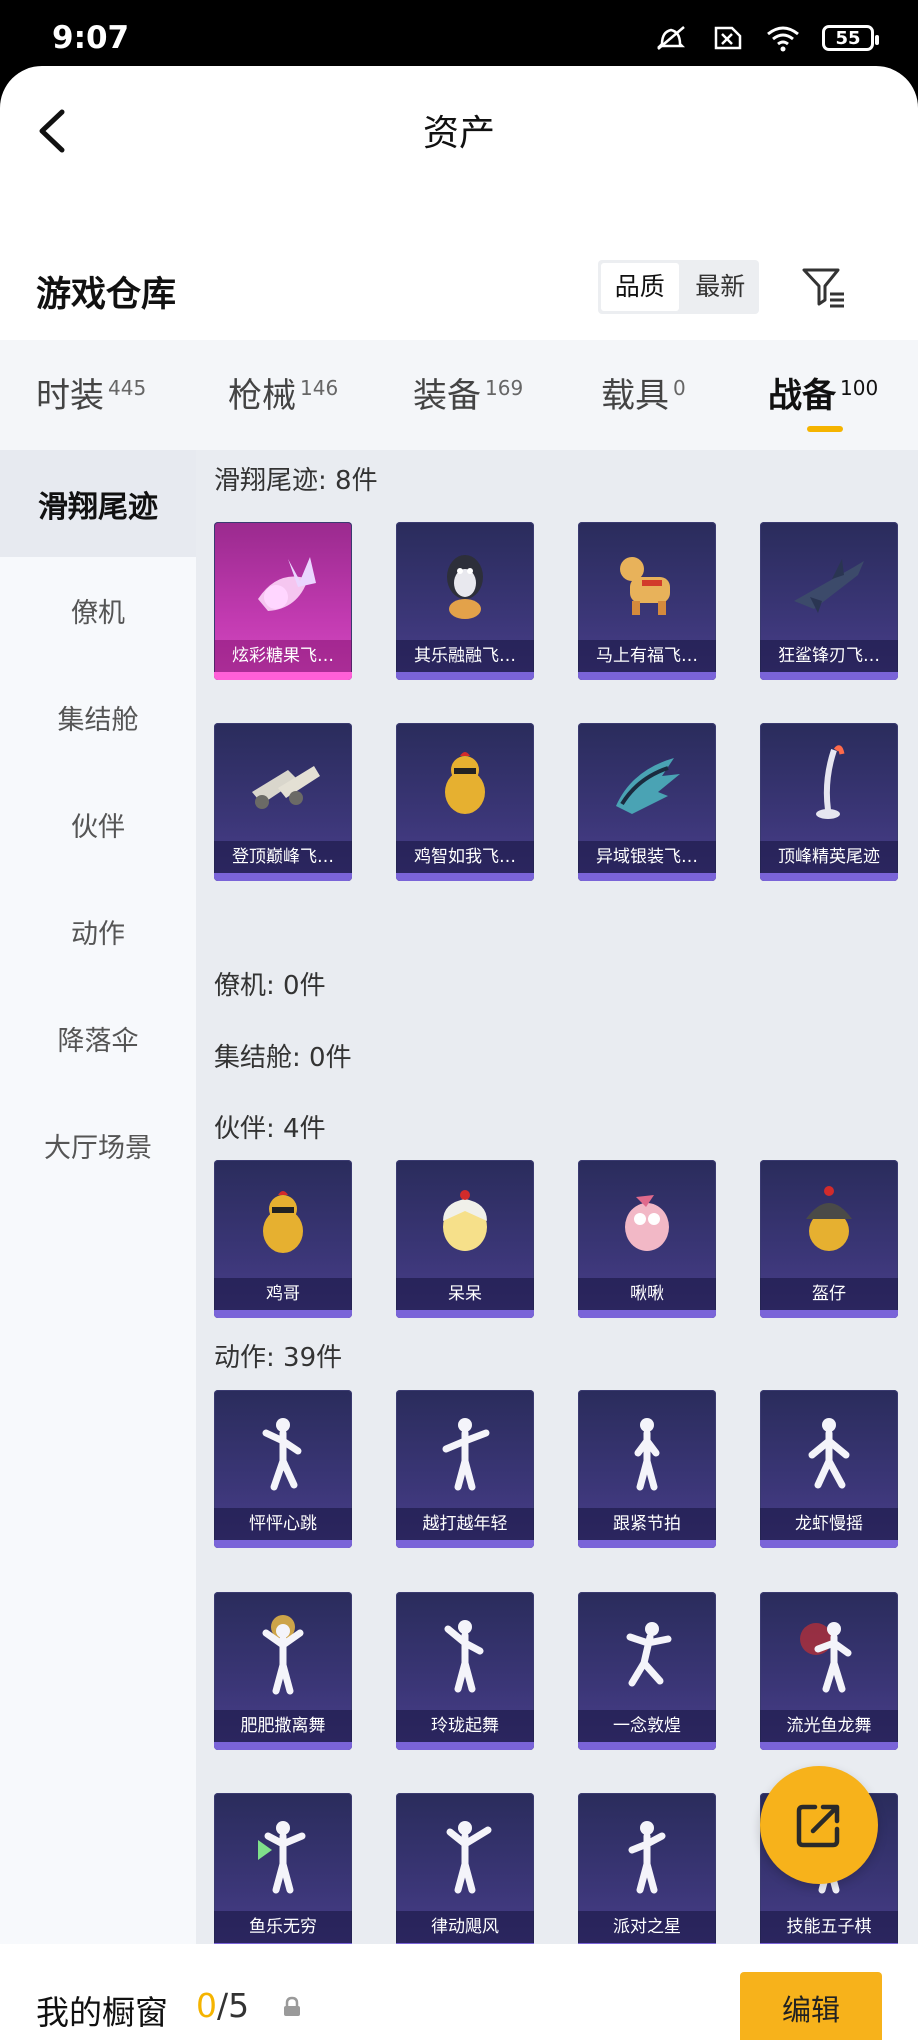  Describe the element at coordinates (102, 2012) in the screenshot. I see `showcase-label: 我的橱窗` at that location.